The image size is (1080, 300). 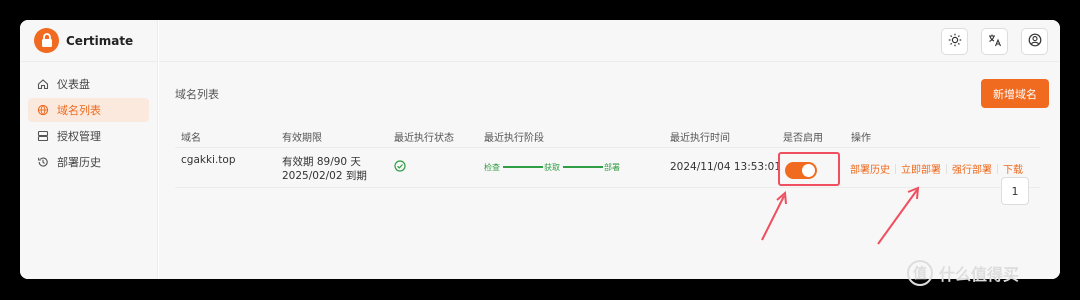 What do you see at coordinates (79, 162) in the screenshot?
I see `sidebar-item-label: 部署历史` at bounding box center [79, 162].